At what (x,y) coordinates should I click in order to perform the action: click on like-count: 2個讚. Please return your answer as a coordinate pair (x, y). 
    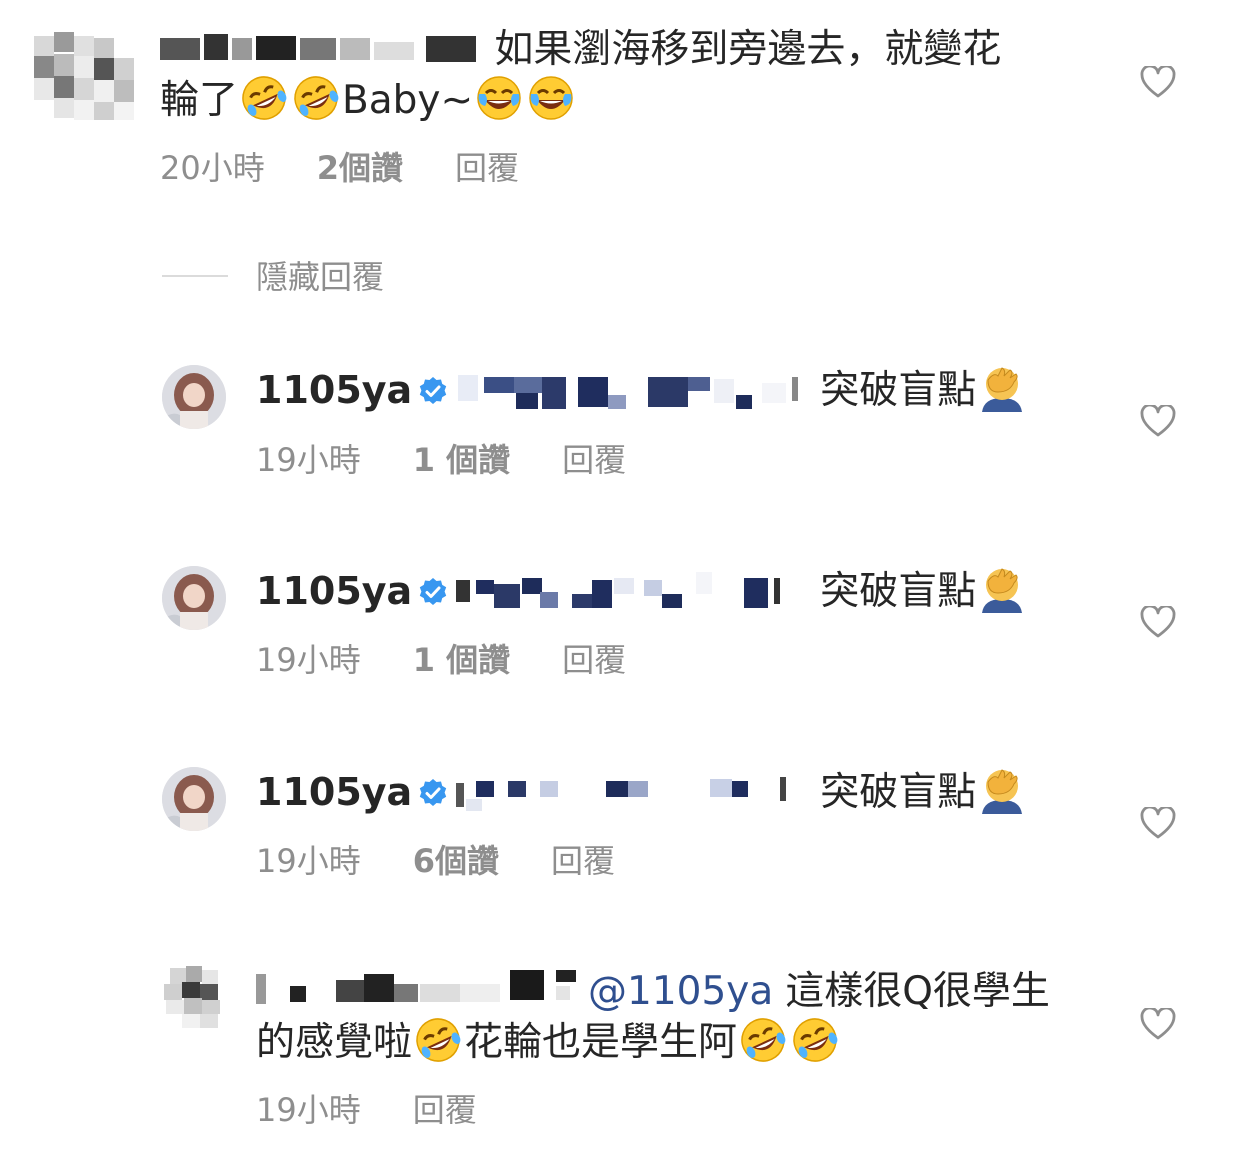
    Looking at the image, I should click on (360, 168).